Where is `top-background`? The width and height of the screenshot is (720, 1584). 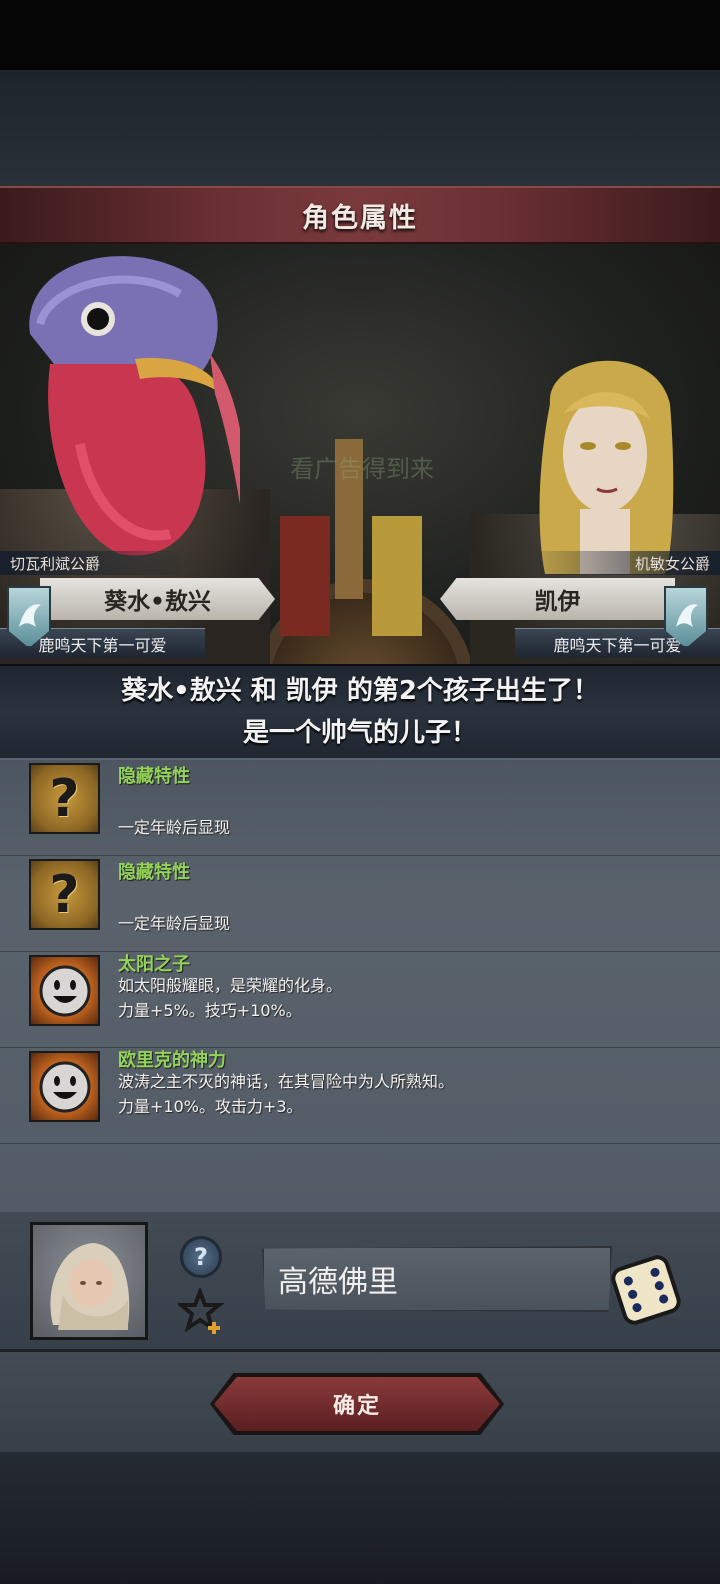
top-background is located at coordinates (360, 128).